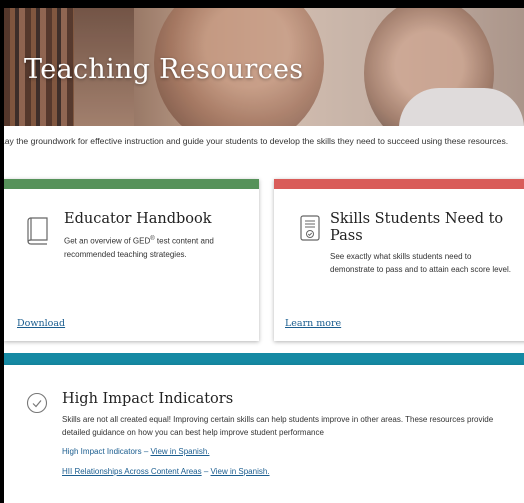 Image resolution: width=524 pixels, height=503 pixels. What do you see at coordinates (132, 471) in the screenshot?
I see `hii-relationships-link: HII Relationships Across Content Areas` at bounding box center [132, 471].